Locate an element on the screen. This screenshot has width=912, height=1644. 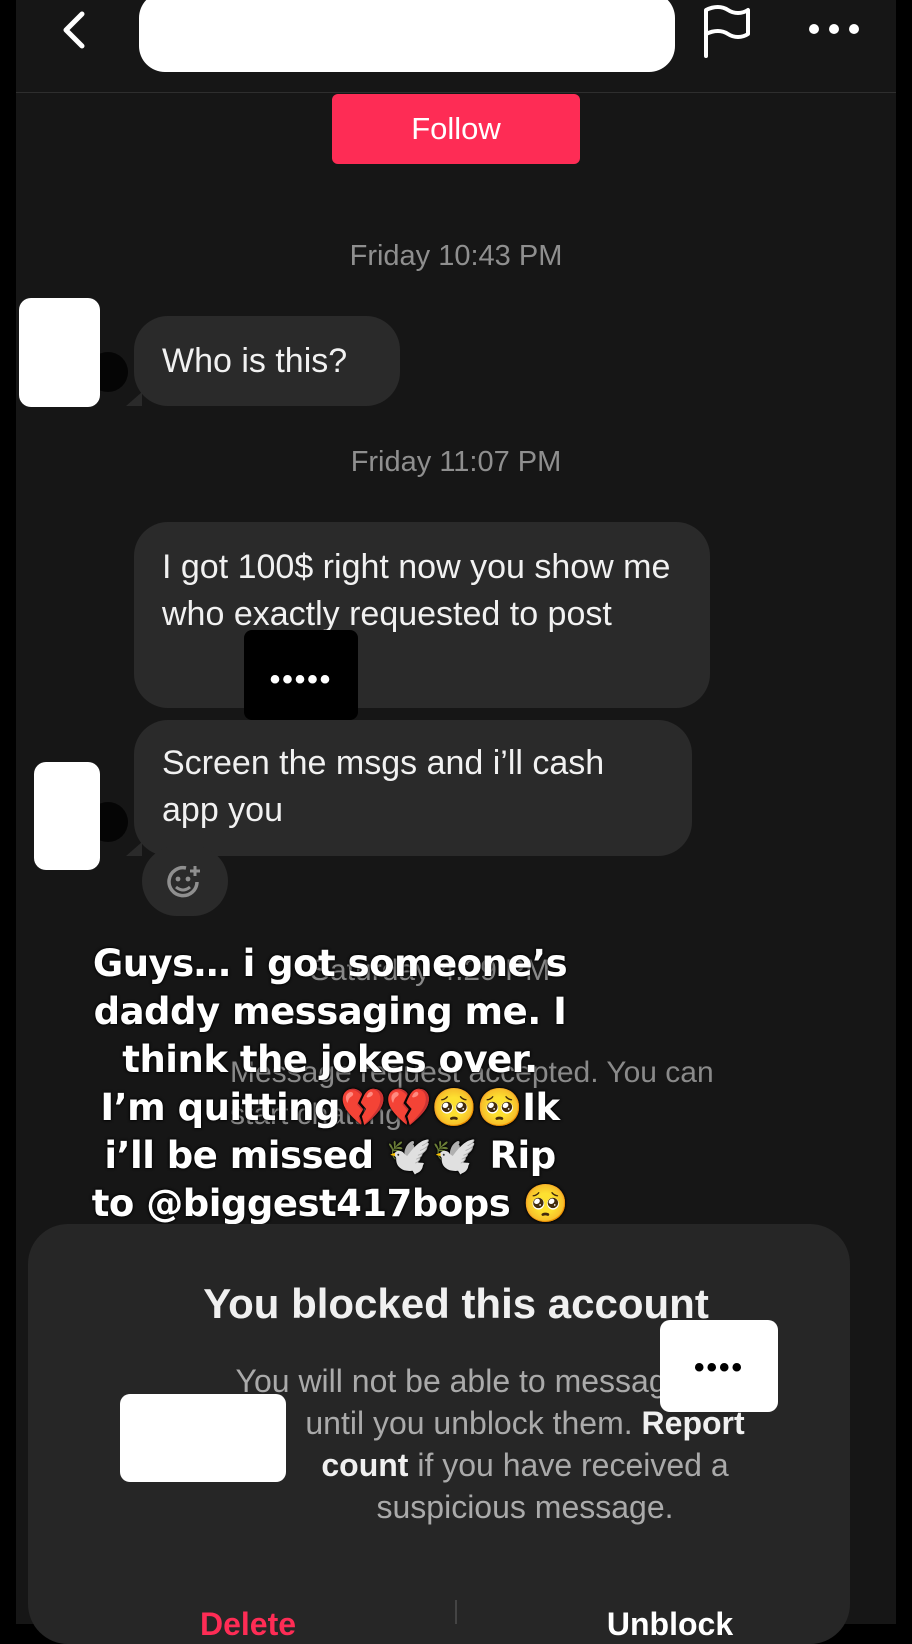
blocked-title: You blocked this account is located at coordinates (456, 1303).